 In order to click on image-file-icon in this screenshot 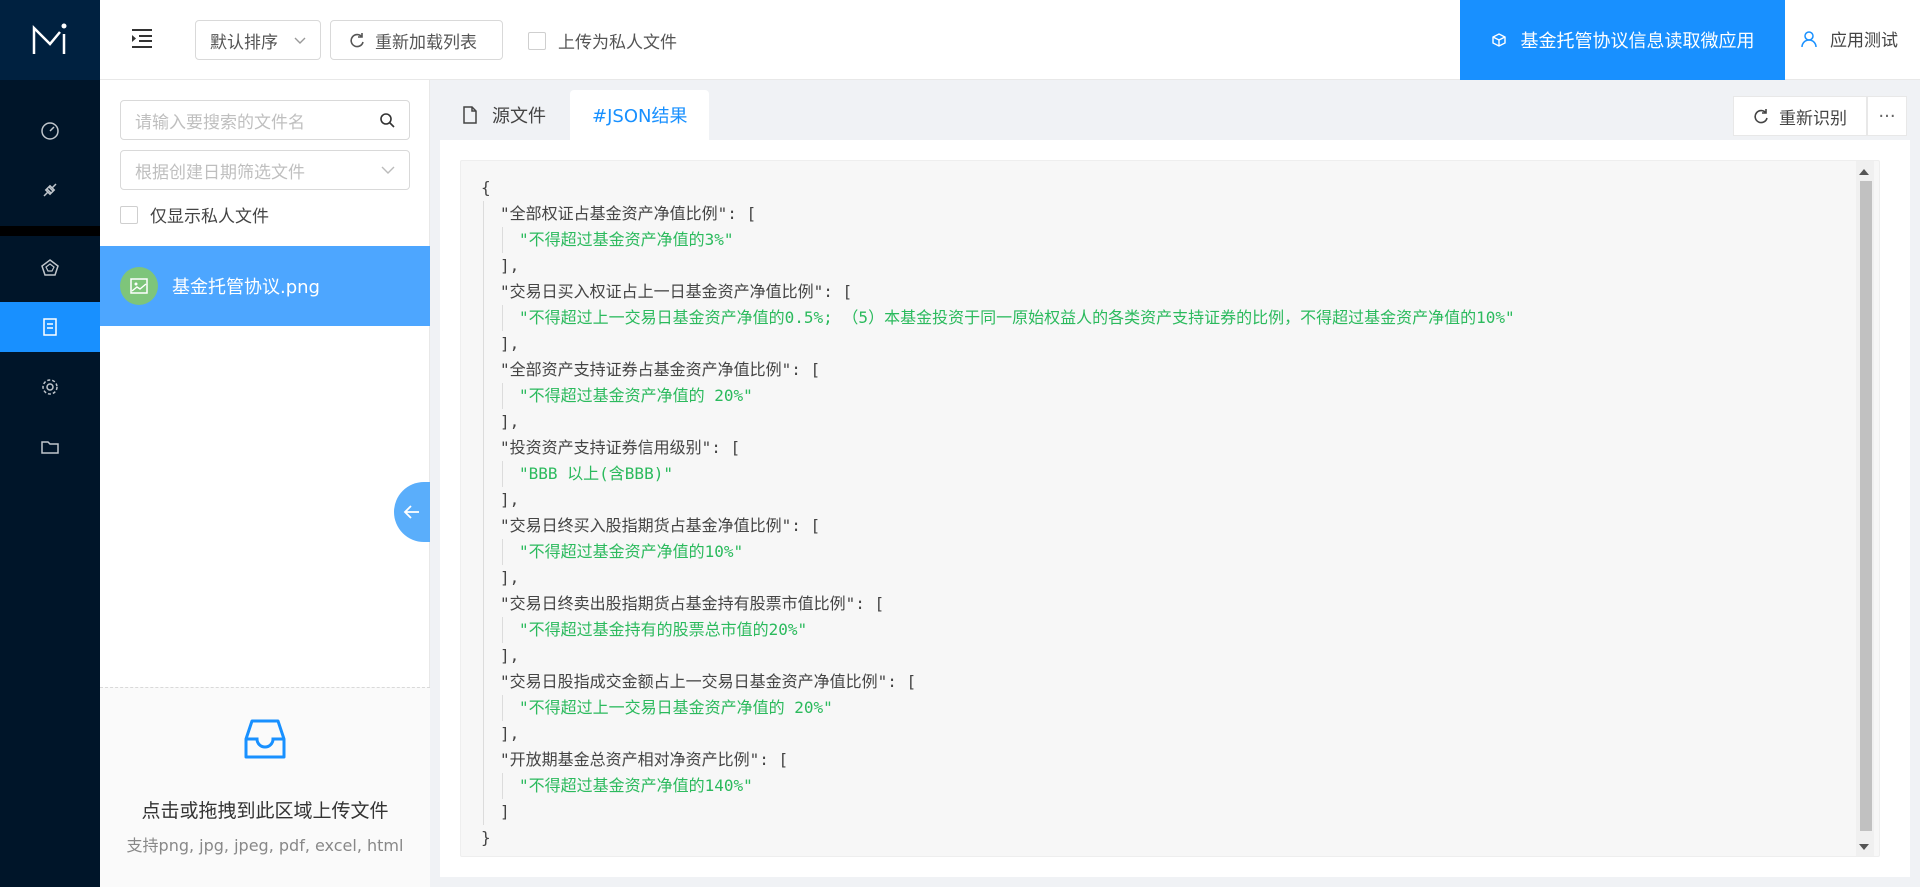, I will do `click(139, 286)`.